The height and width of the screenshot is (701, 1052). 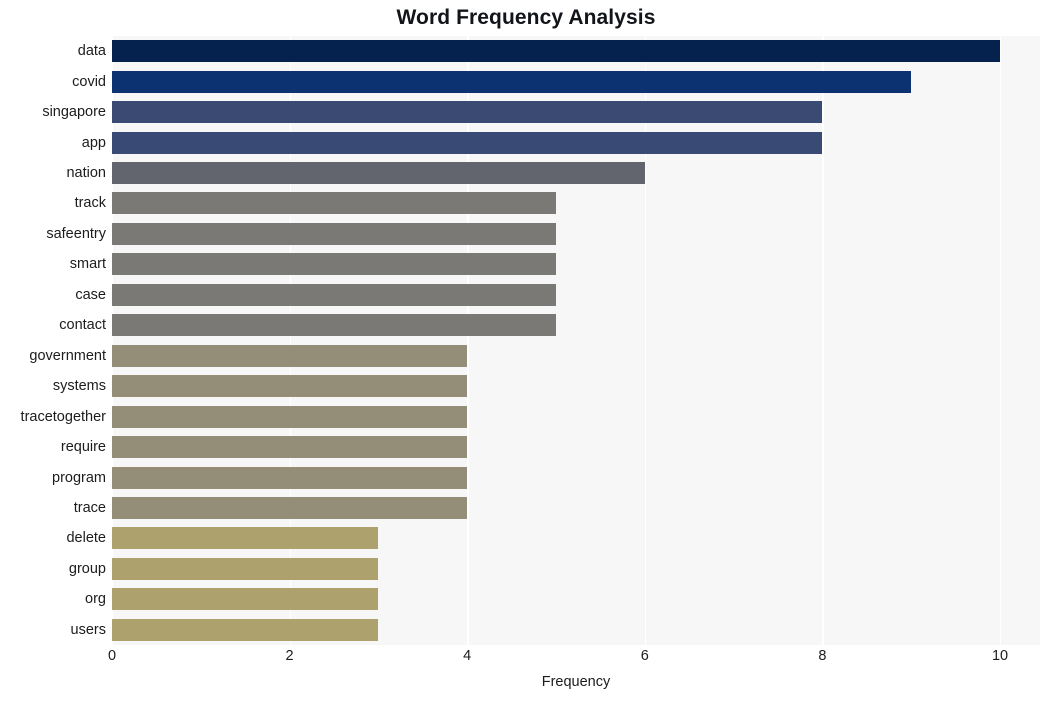 I want to click on bar-case, so click(x=334, y=294).